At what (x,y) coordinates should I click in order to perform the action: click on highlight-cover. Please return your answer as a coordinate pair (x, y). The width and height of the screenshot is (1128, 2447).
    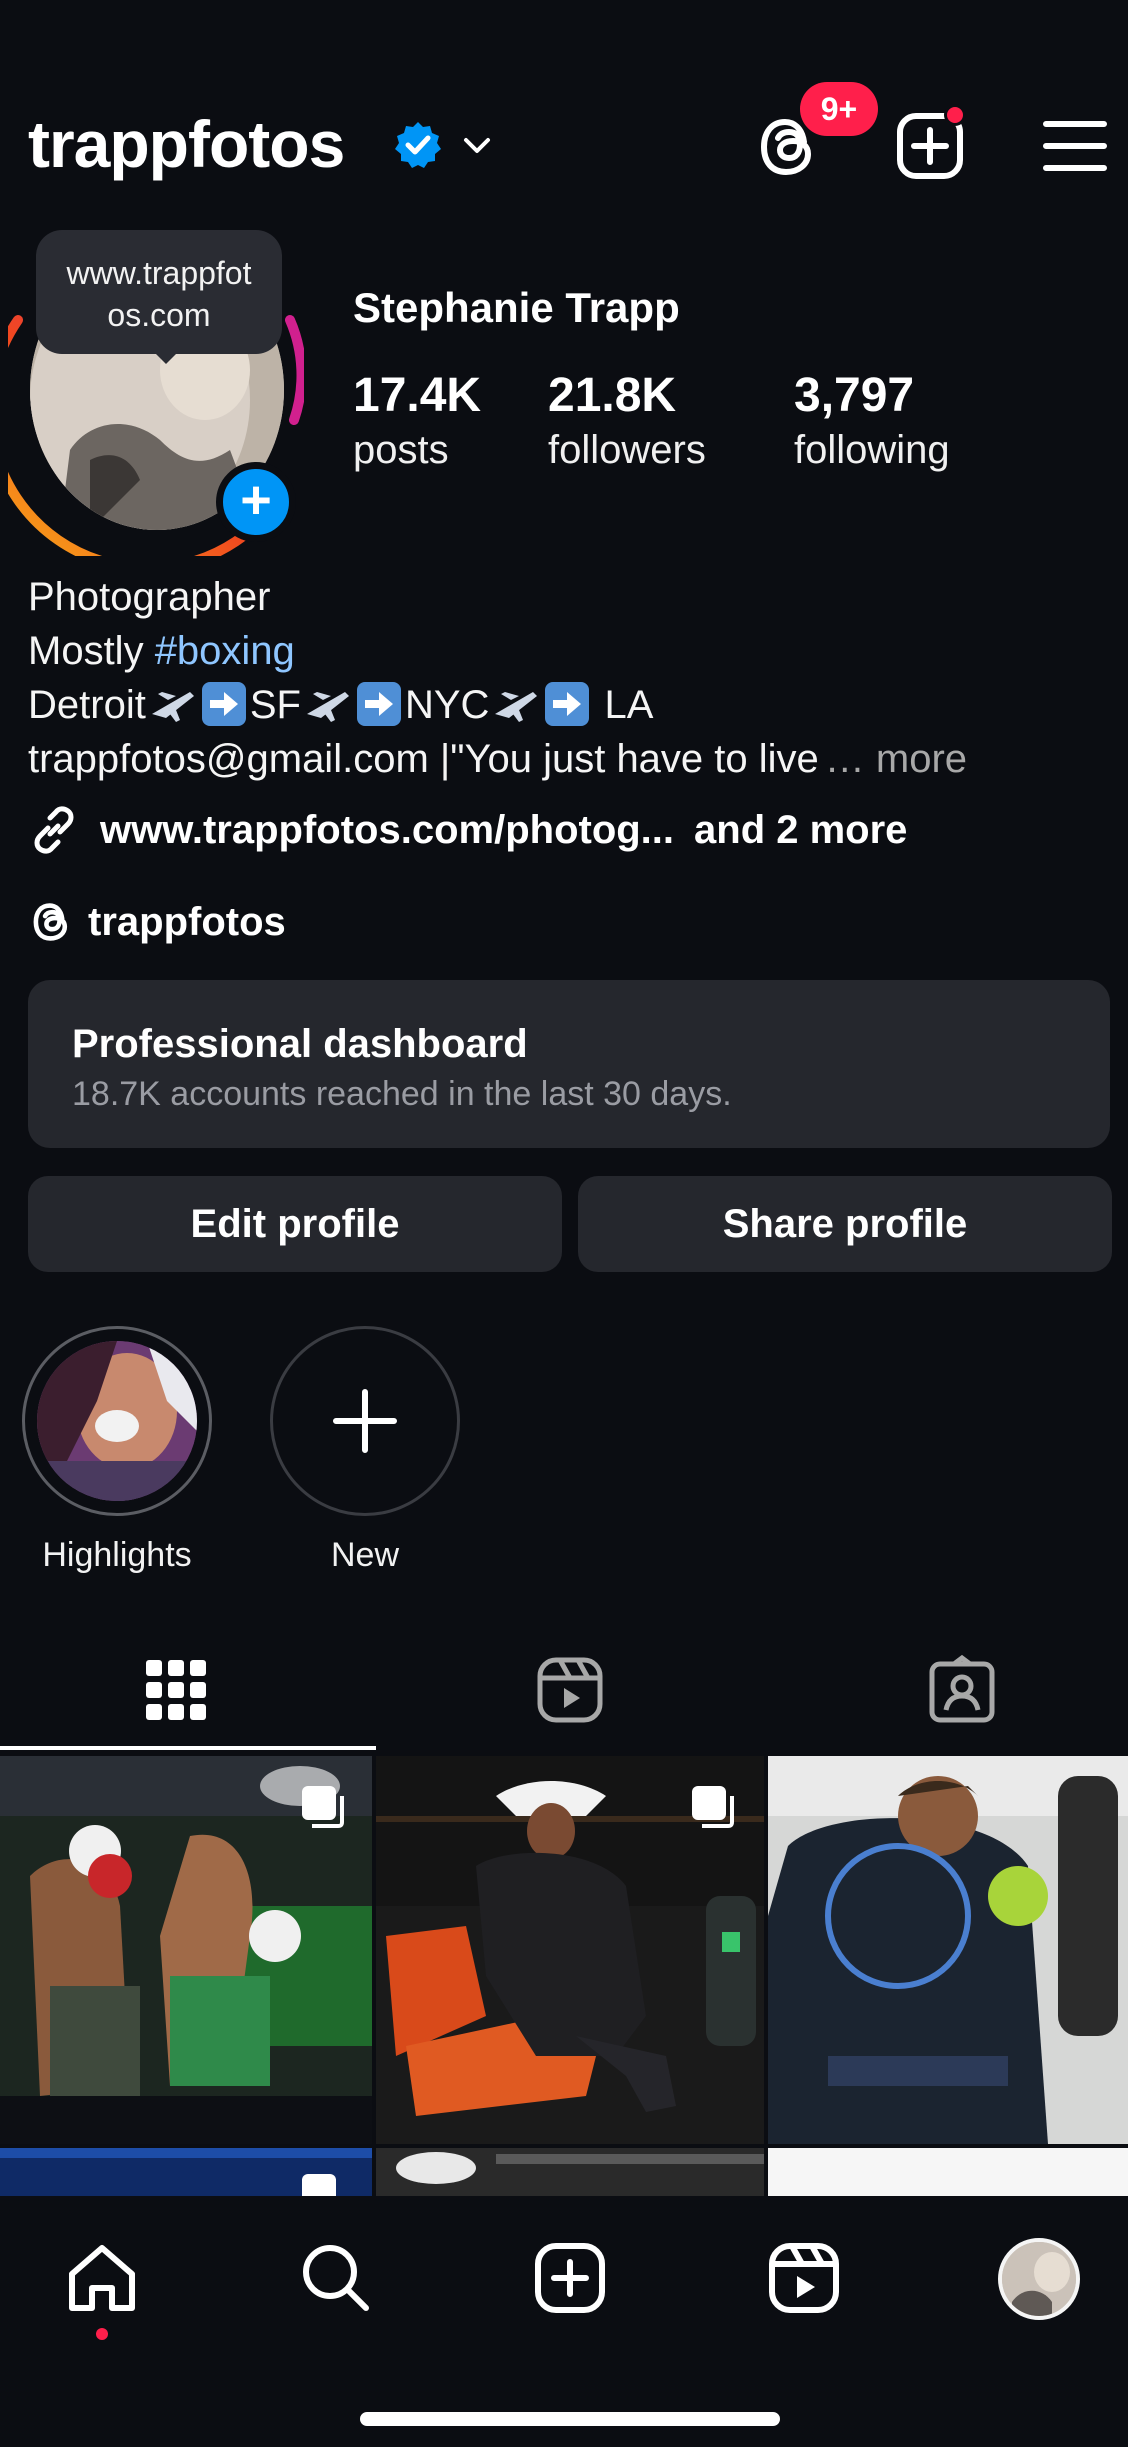
    Looking at the image, I should click on (117, 1421).